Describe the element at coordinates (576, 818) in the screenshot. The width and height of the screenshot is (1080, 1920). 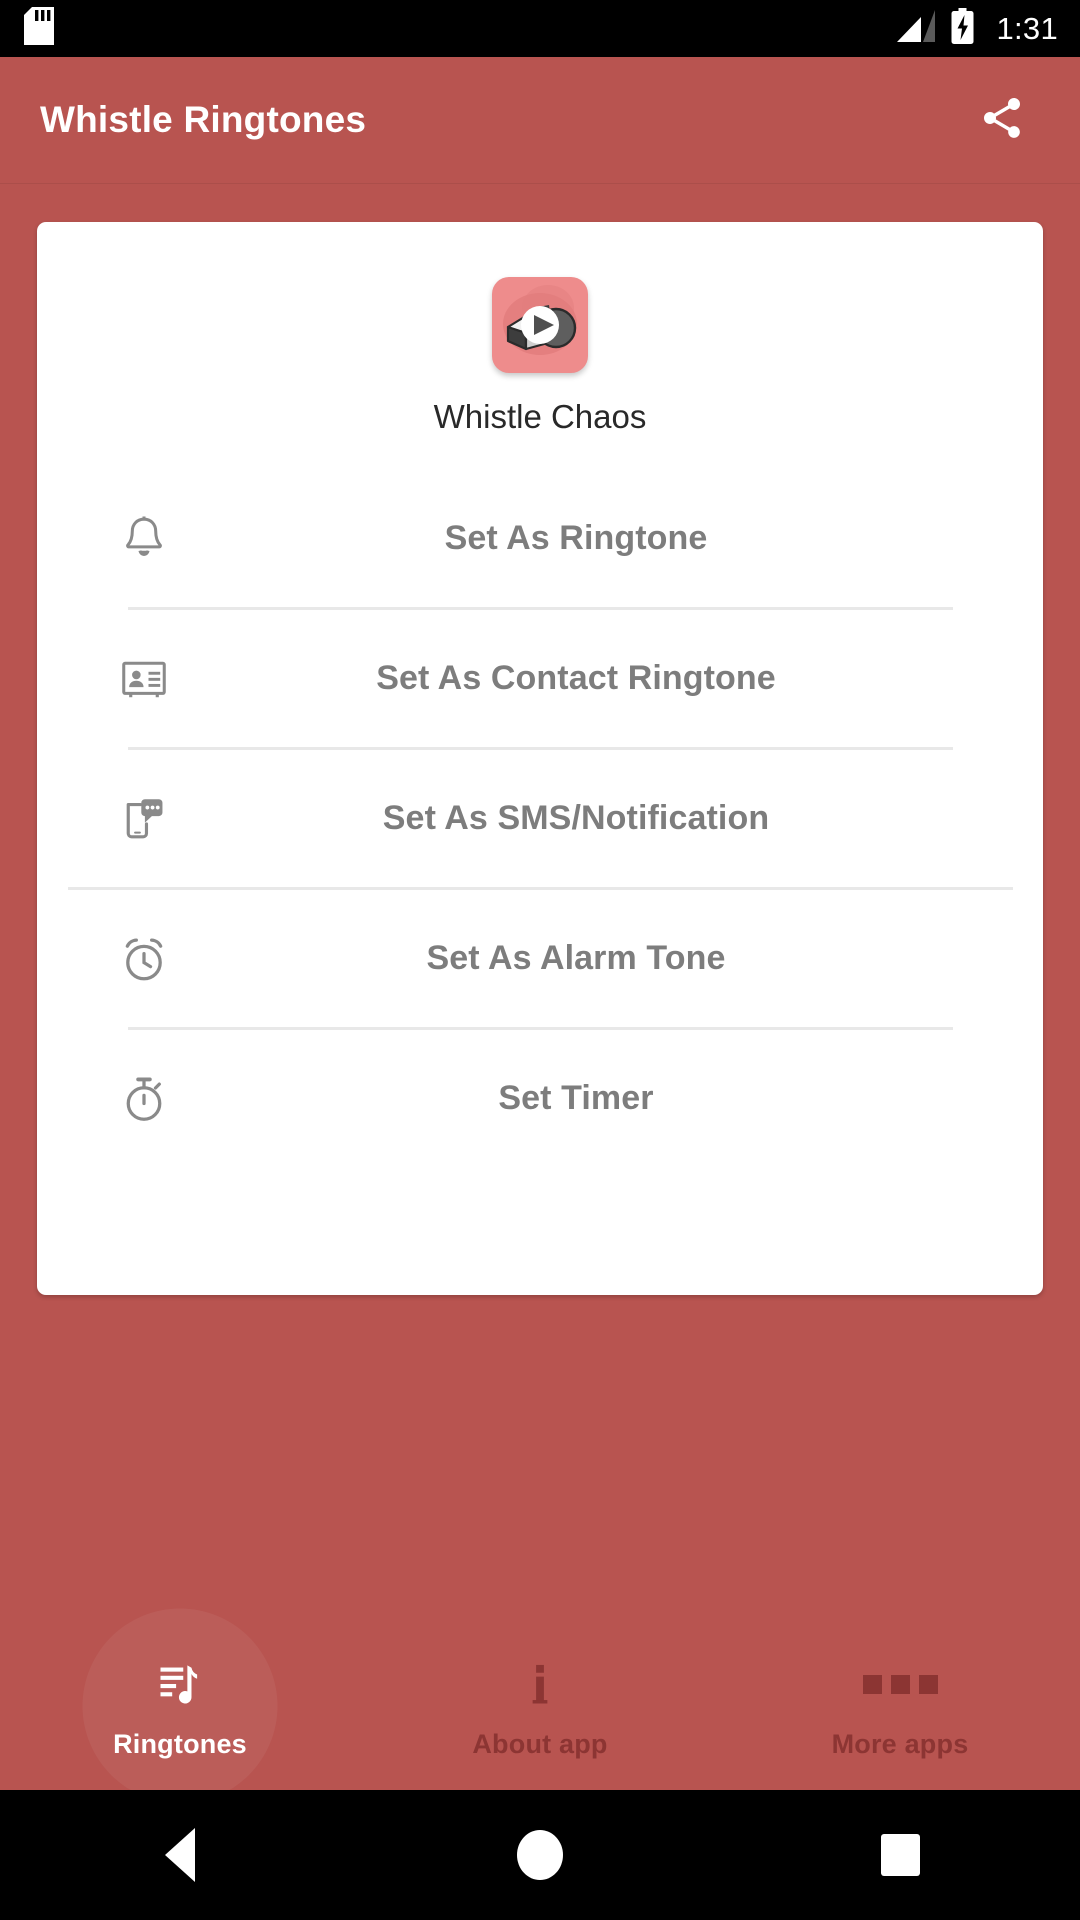
I see `action-label: Set As SMS/Notification` at that location.